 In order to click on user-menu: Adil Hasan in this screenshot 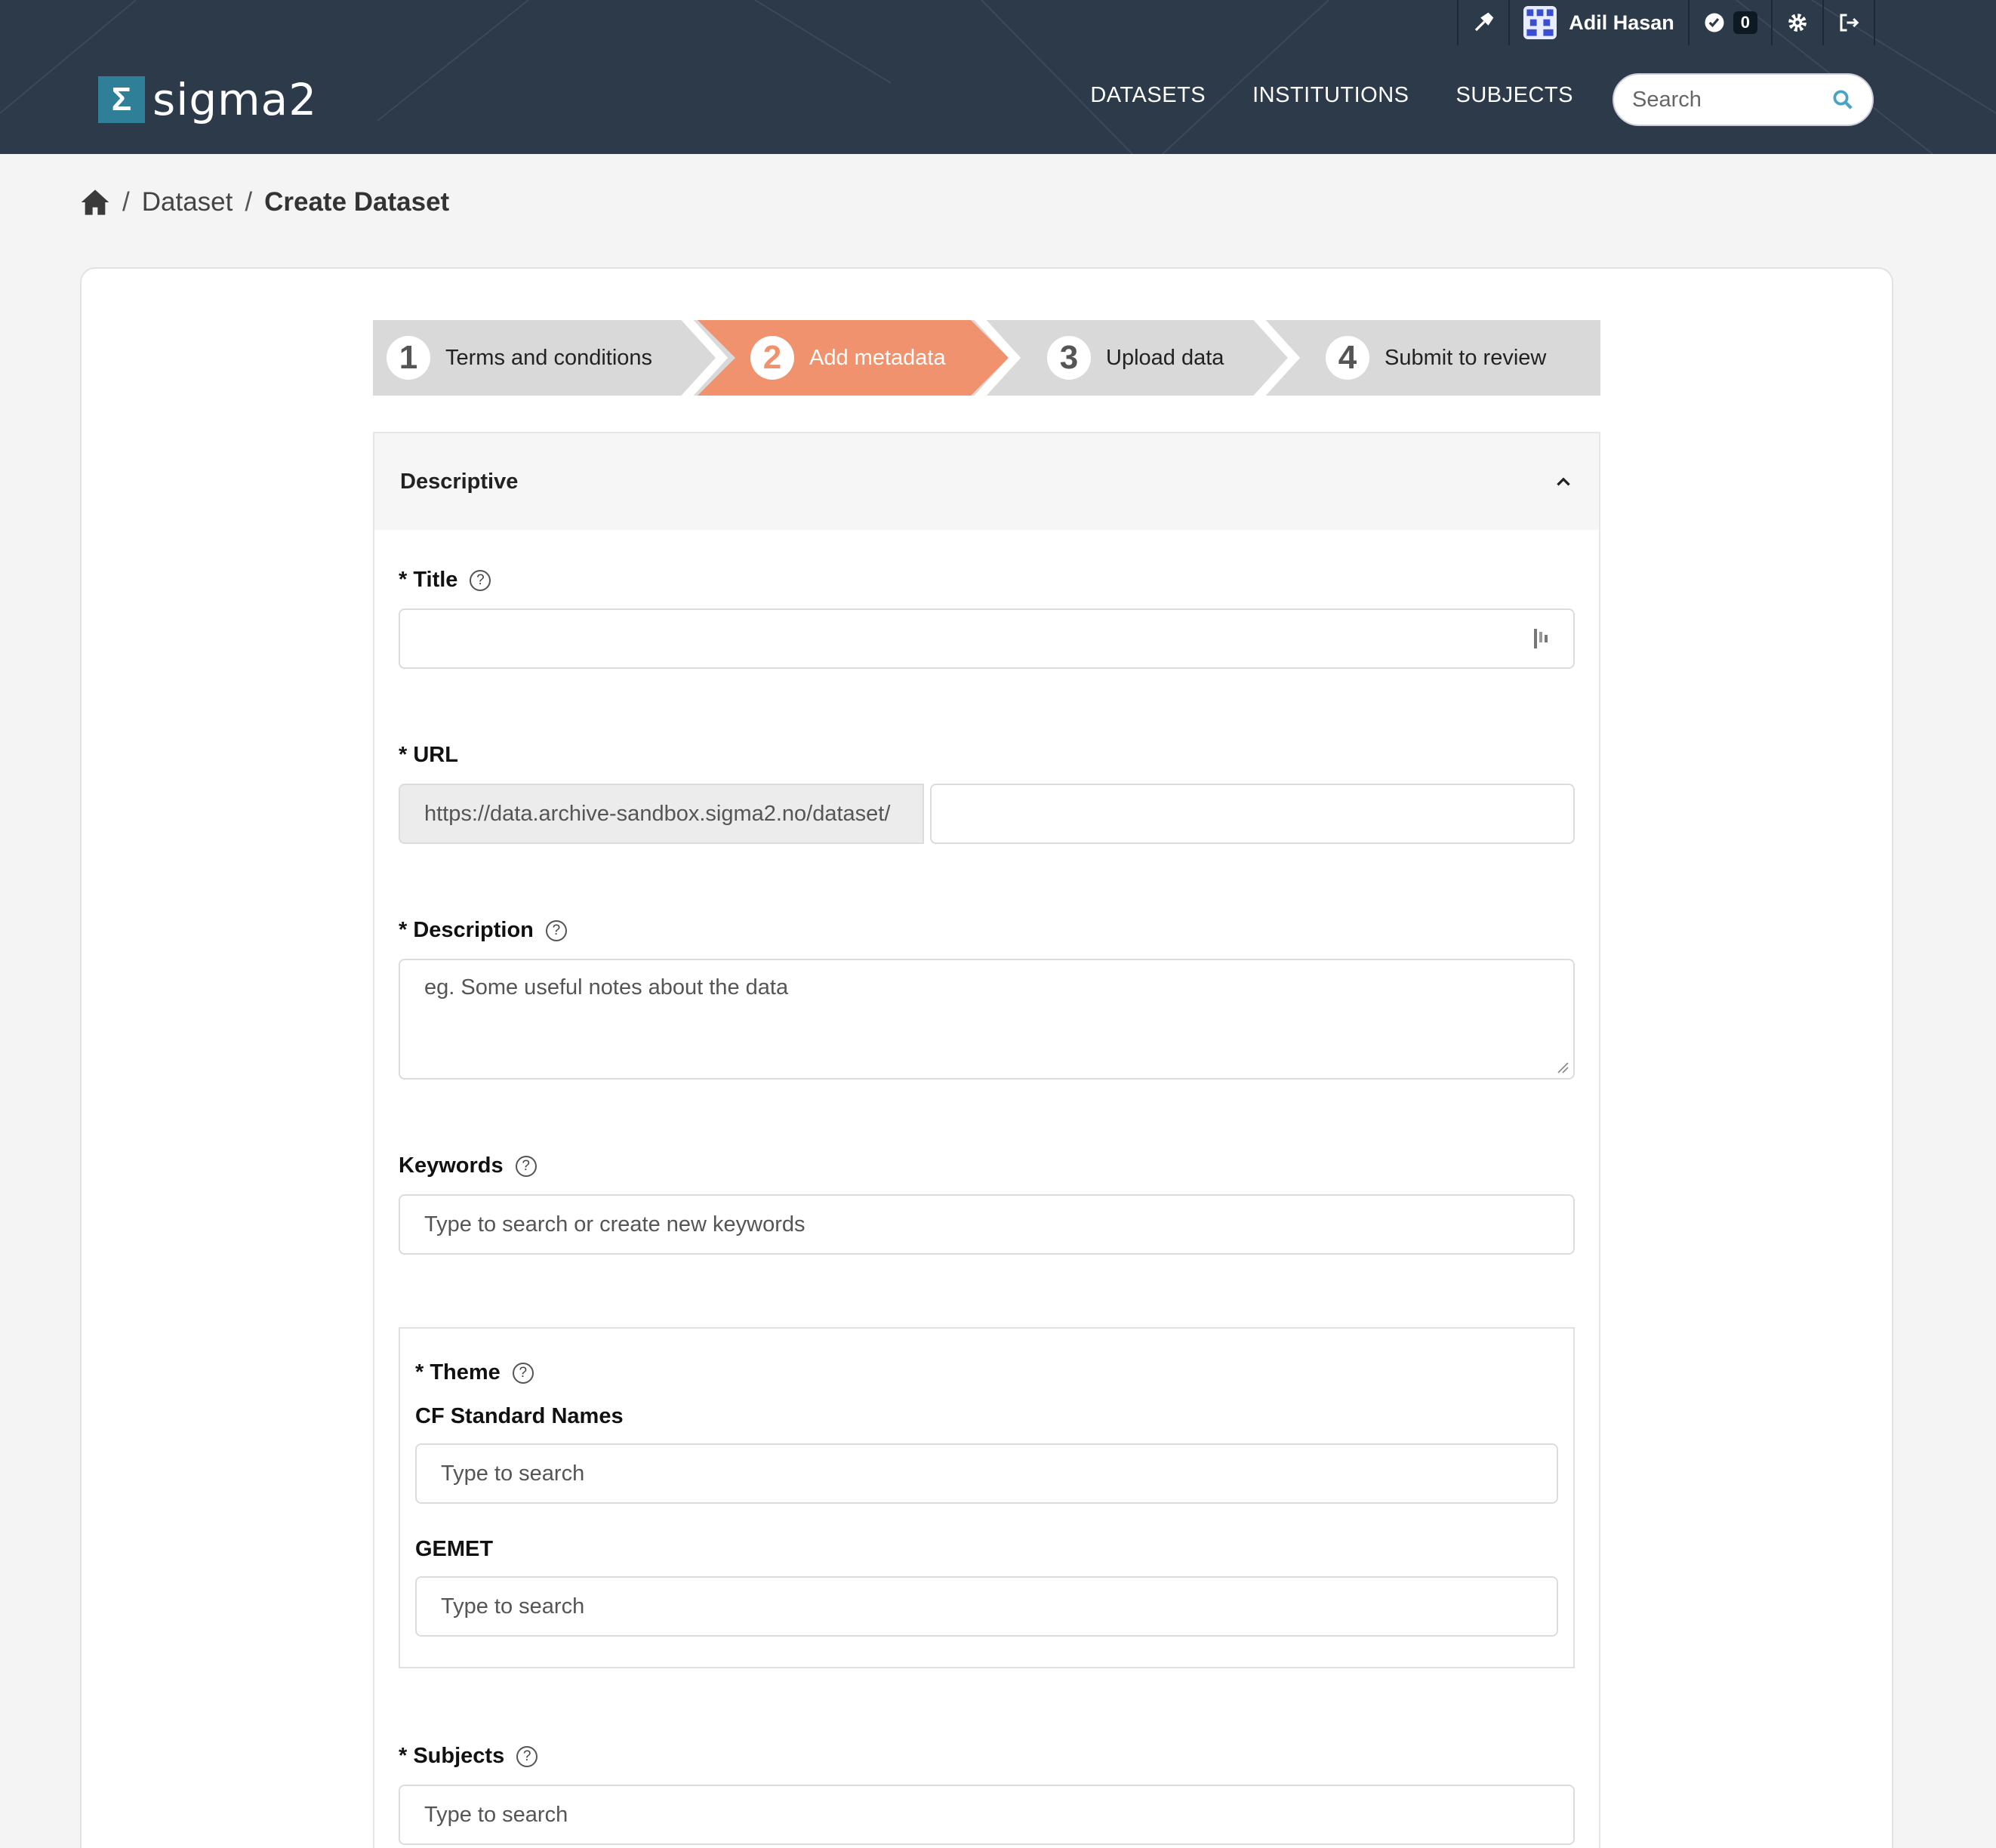, I will do `click(1598, 22)`.